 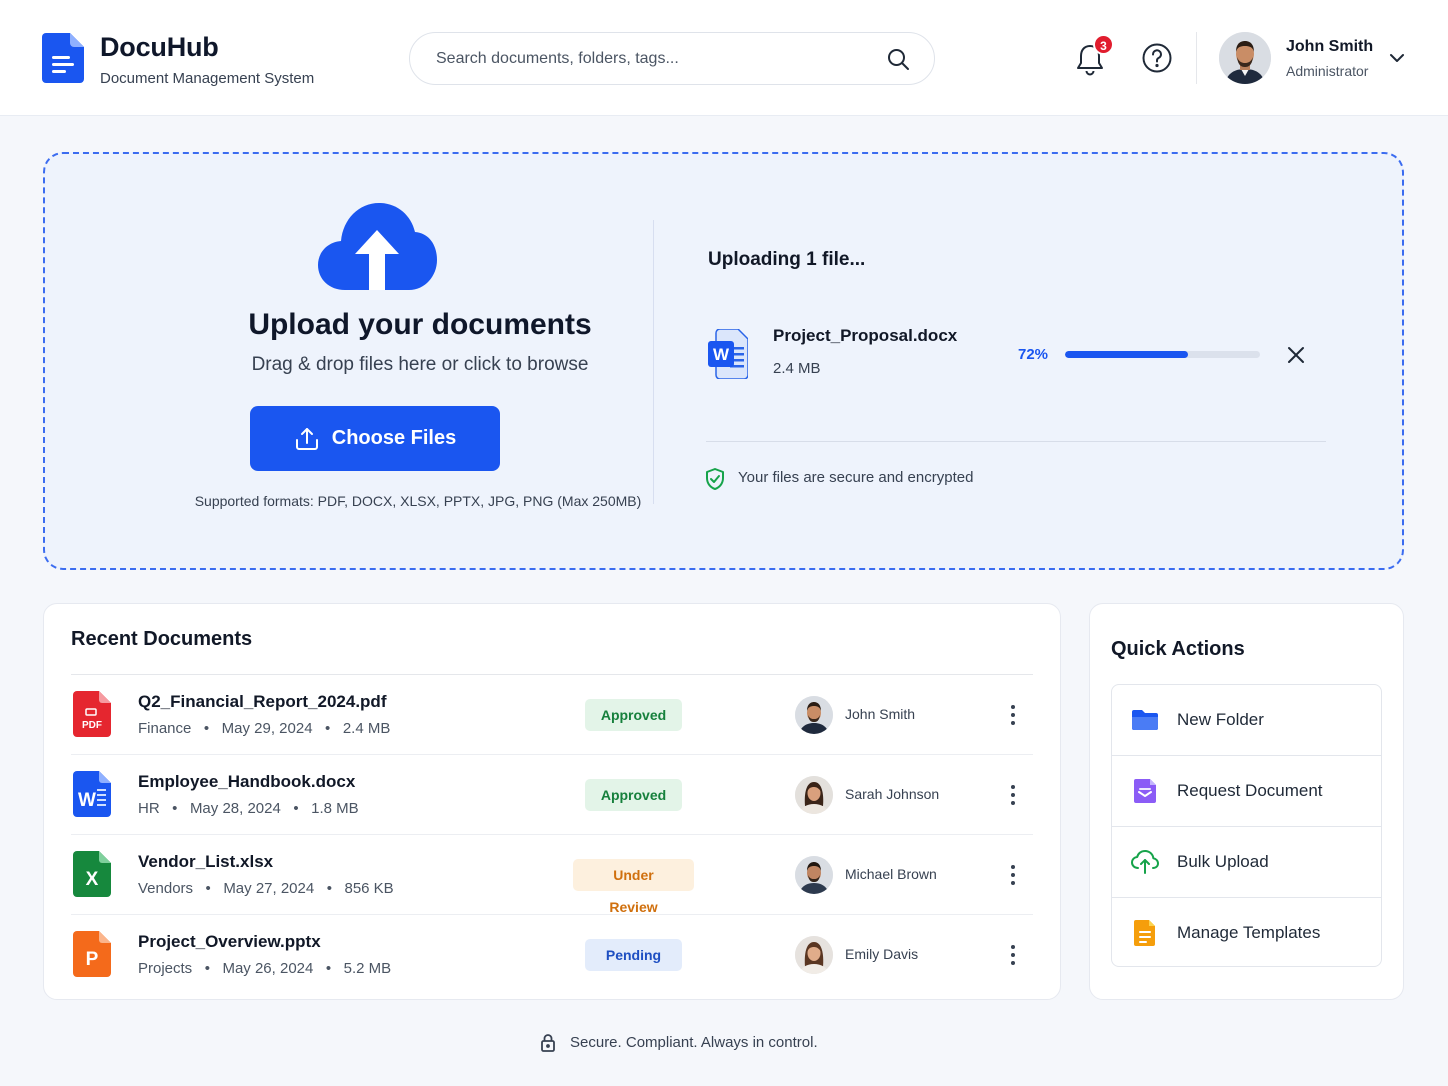 I want to click on quick-action-label: Manage Templates, so click(x=1249, y=932).